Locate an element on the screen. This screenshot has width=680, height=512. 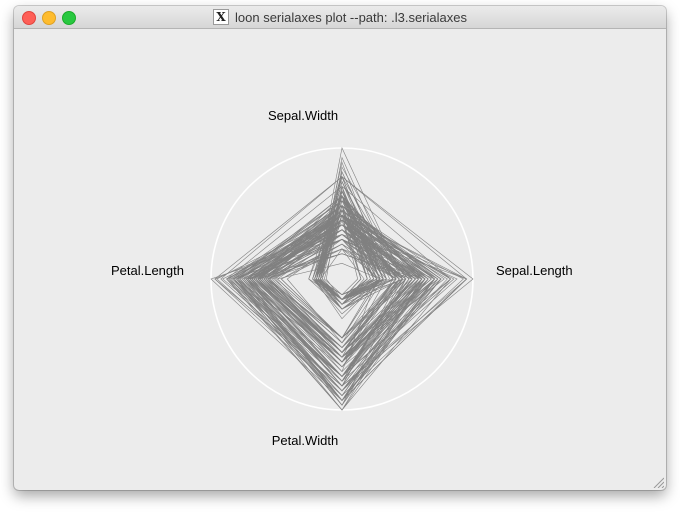
x11-icon: X is located at coordinates (221, 17).